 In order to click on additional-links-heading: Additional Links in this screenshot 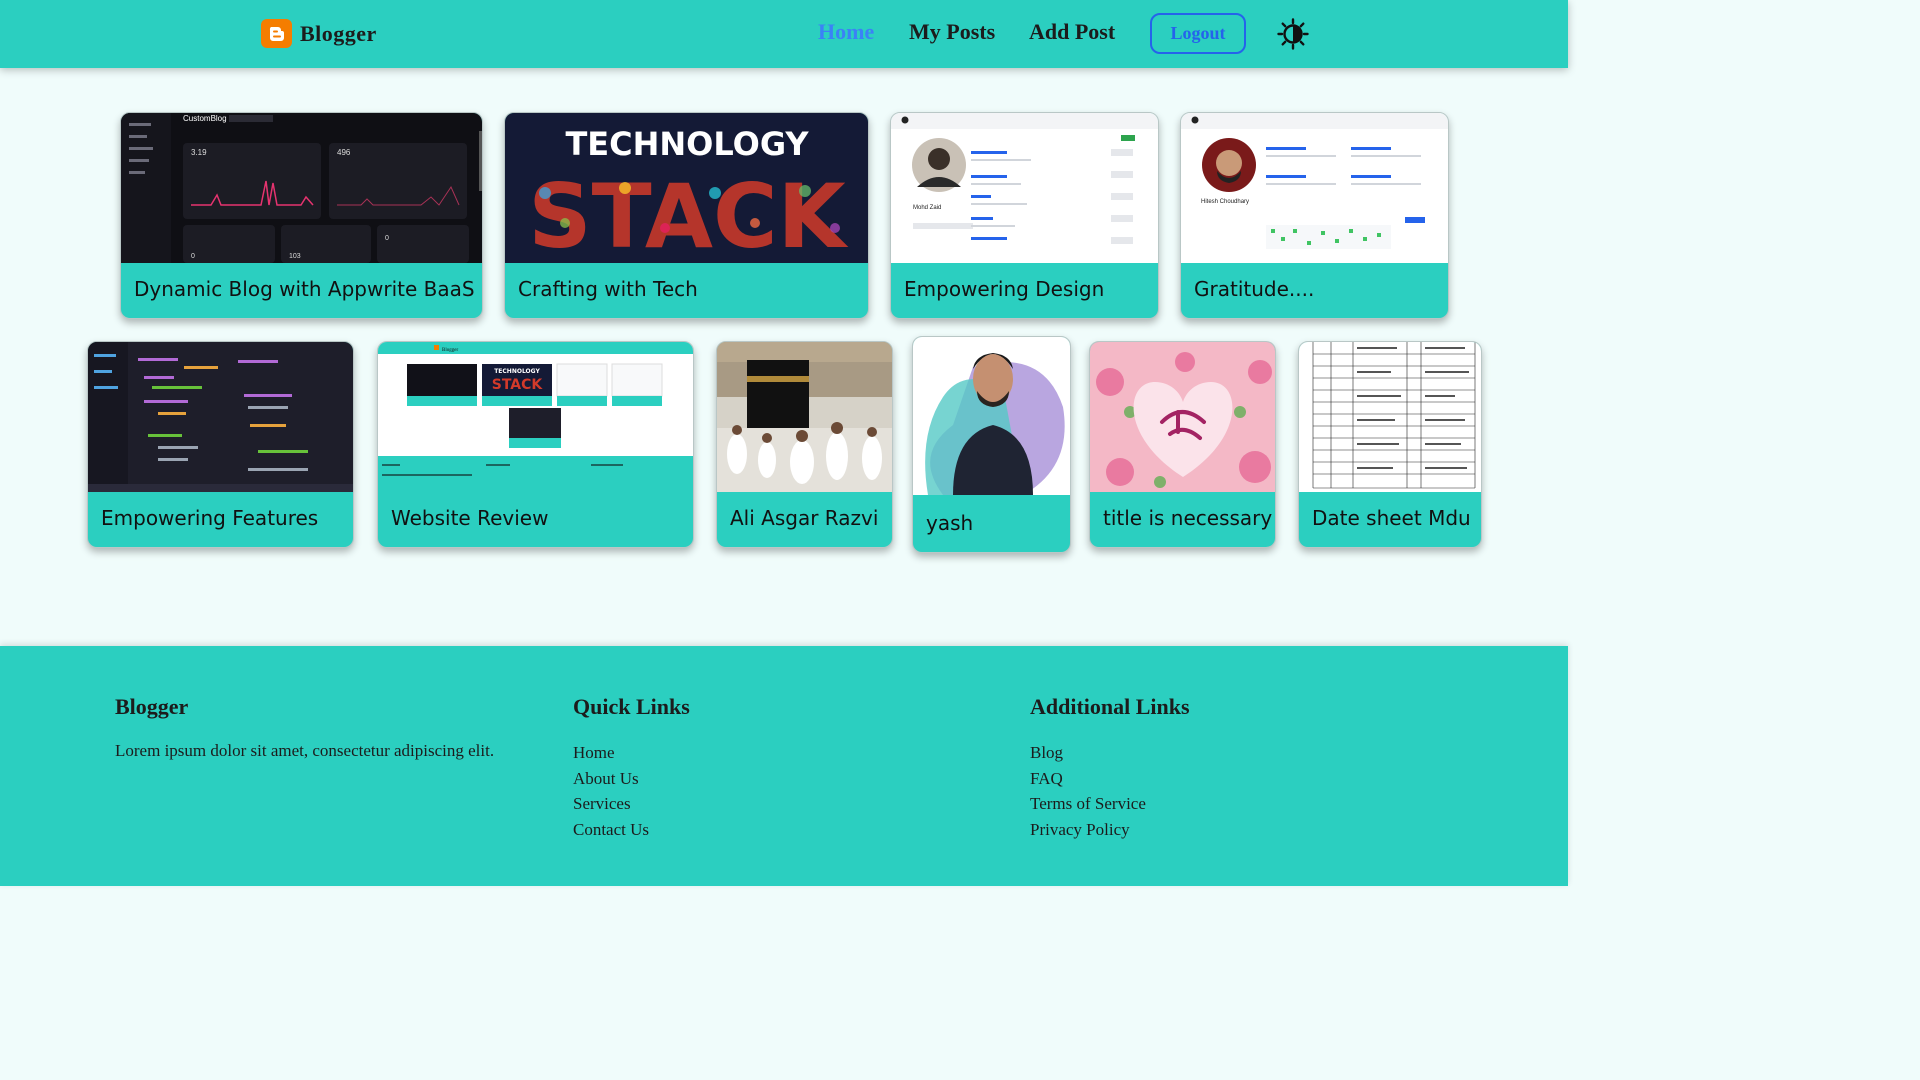, I will do `click(1110, 706)`.